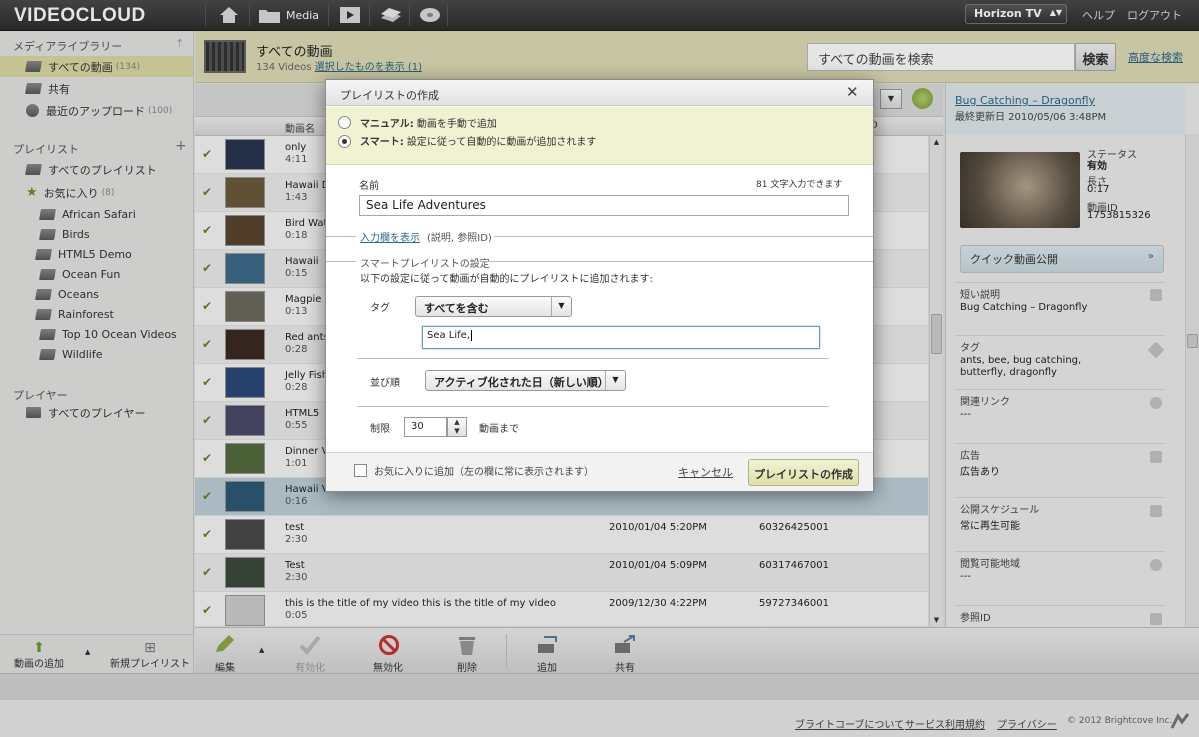 Image resolution: width=1199 pixels, height=737 pixels. Describe the element at coordinates (484, 470) in the screenshot. I see `add-to-favorites-label: お気に入りに追加（左の欄に常に表示されます）` at that location.